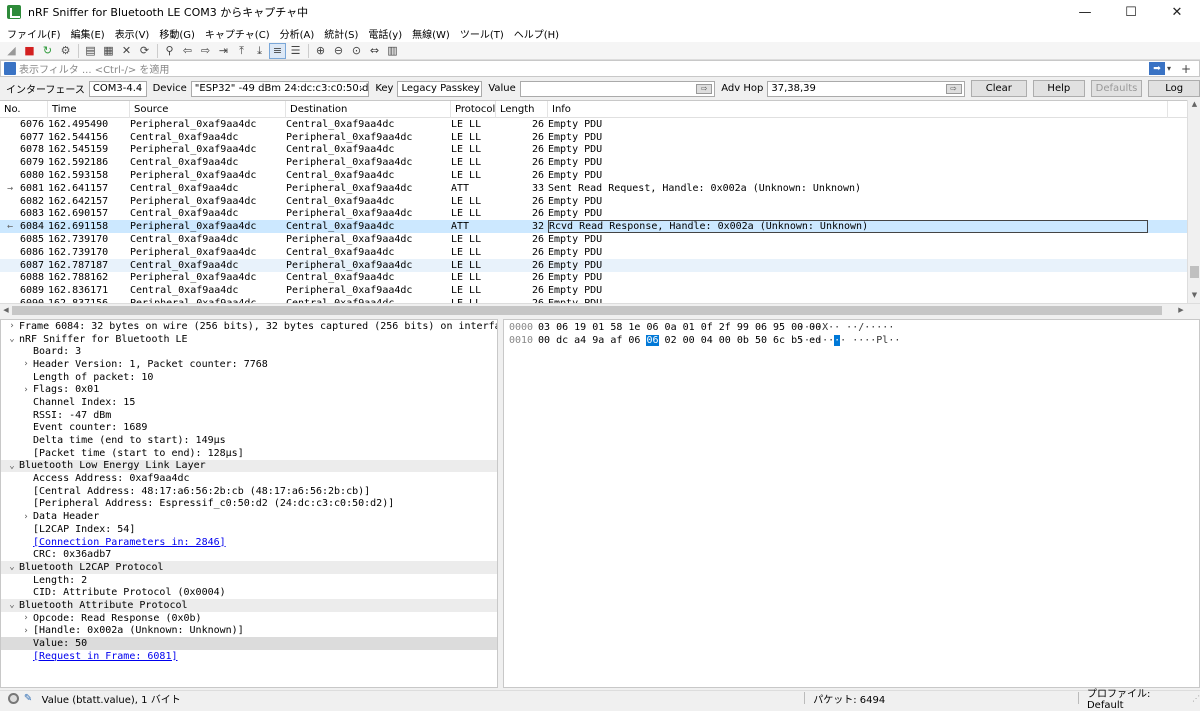 The width and height of the screenshot is (1200, 711). I want to click on zoom-out-icon: ⊖, so click(338, 51).